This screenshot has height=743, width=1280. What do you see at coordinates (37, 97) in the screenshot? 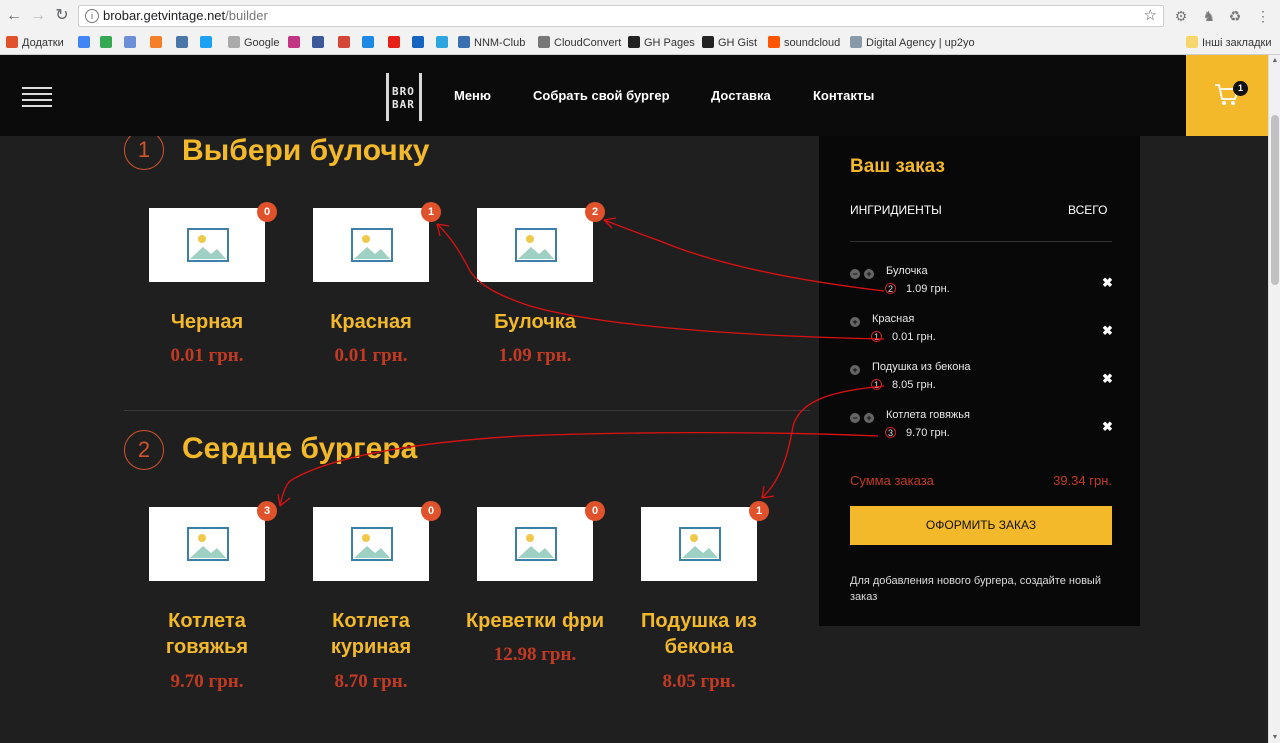
I see `hamburger-menu-icon` at bounding box center [37, 97].